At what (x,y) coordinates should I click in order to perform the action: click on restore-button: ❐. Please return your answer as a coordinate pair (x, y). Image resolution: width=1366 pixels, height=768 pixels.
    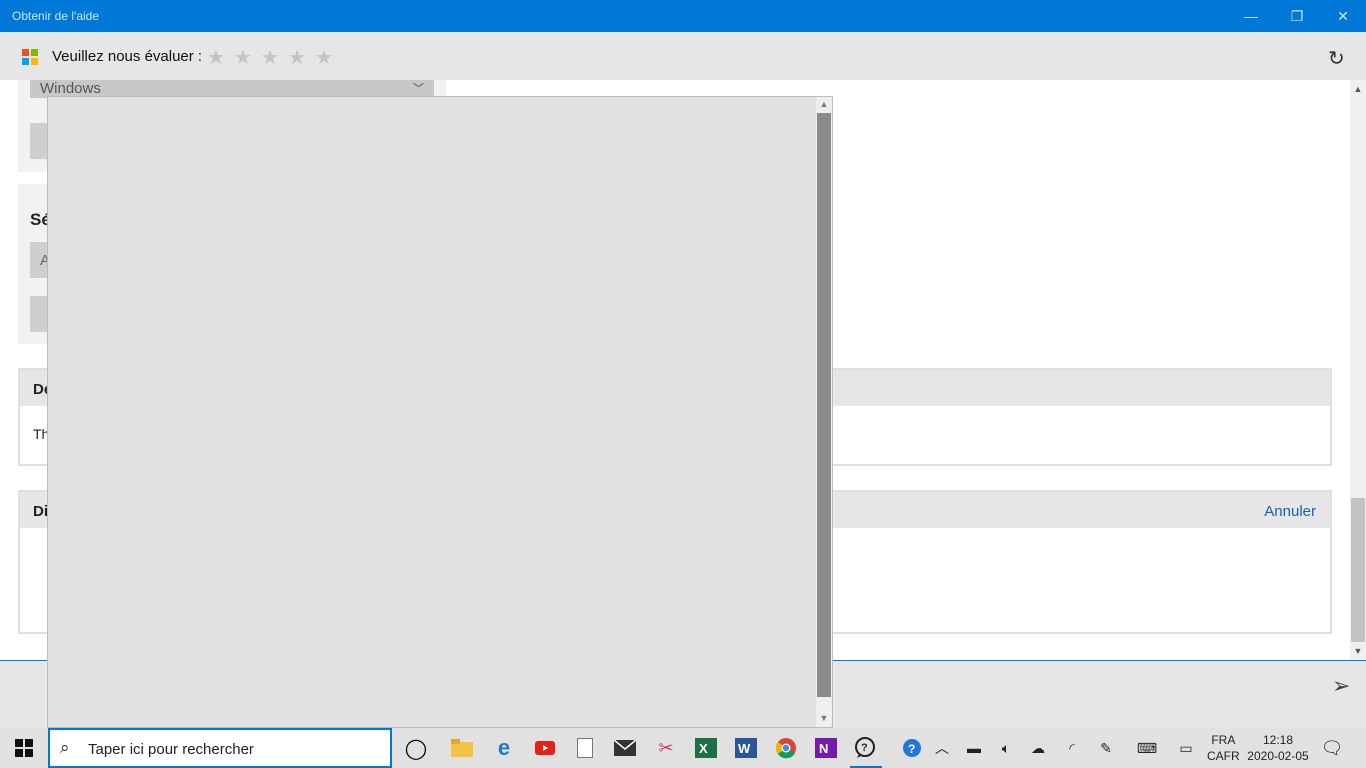
    Looking at the image, I should click on (1297, 16).